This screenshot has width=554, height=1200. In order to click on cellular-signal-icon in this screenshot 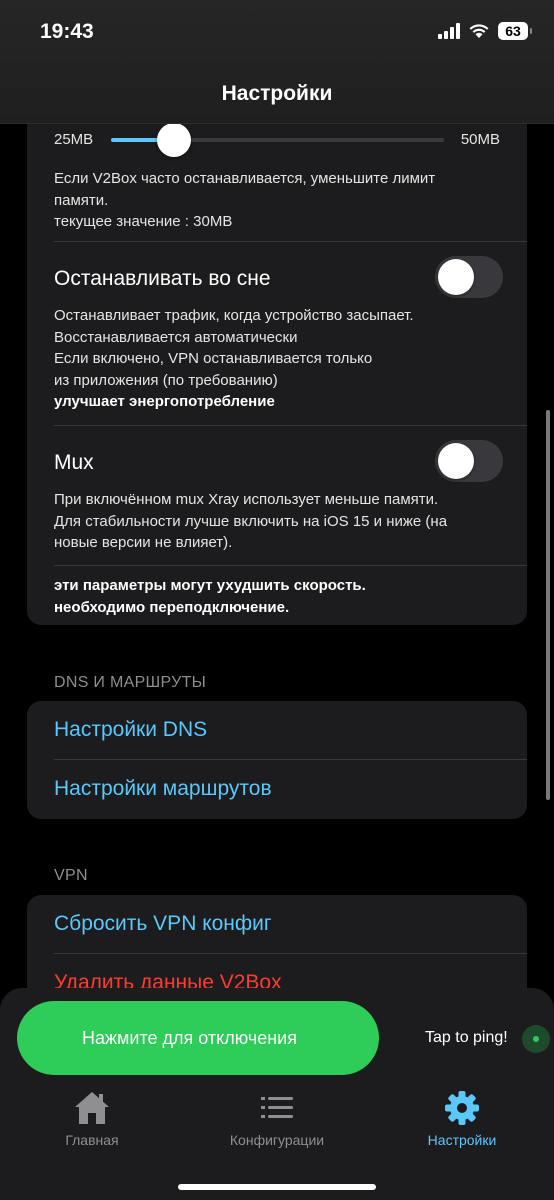, I will do `click(449, 31)`.